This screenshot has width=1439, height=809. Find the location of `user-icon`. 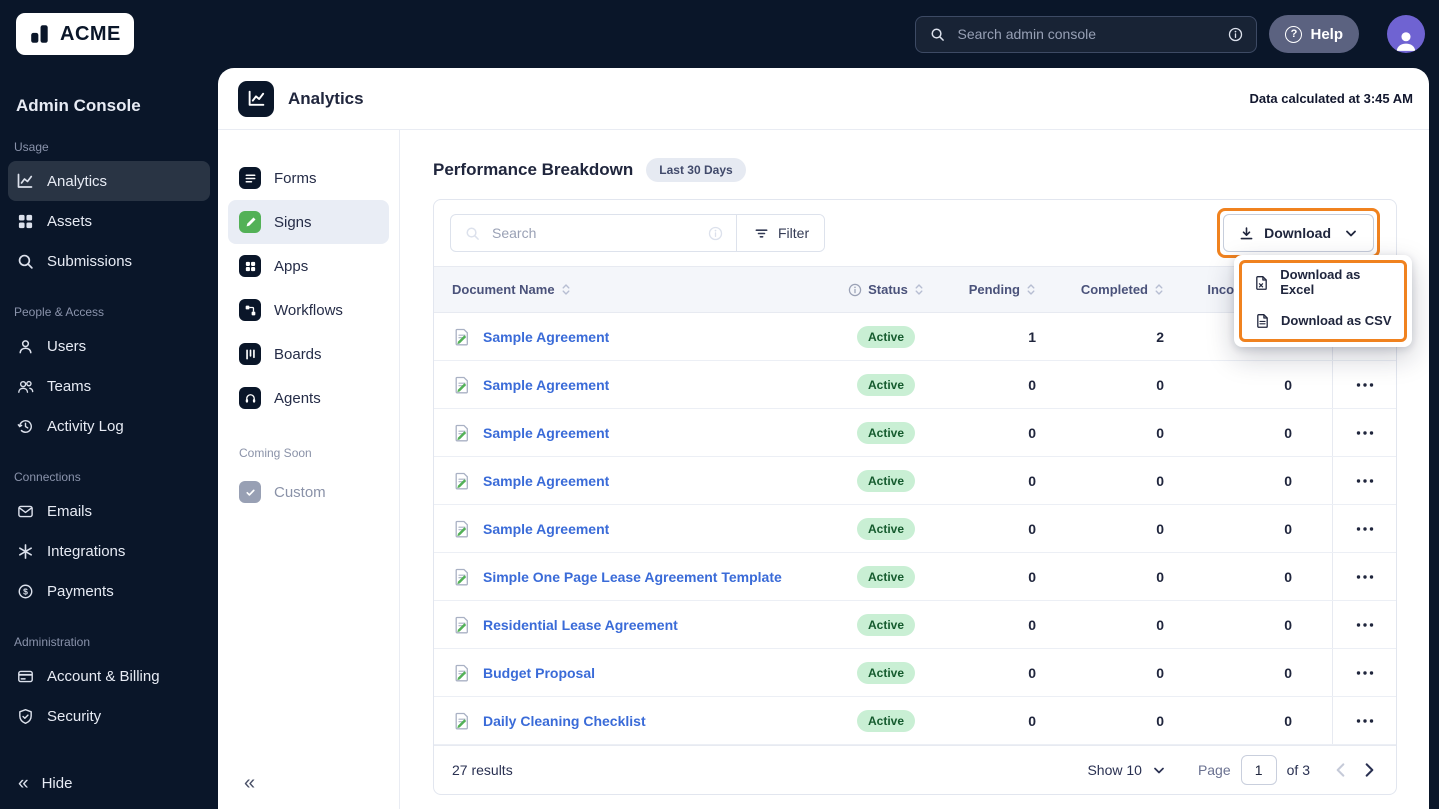

user-icon is located at coordinates (25, 346).